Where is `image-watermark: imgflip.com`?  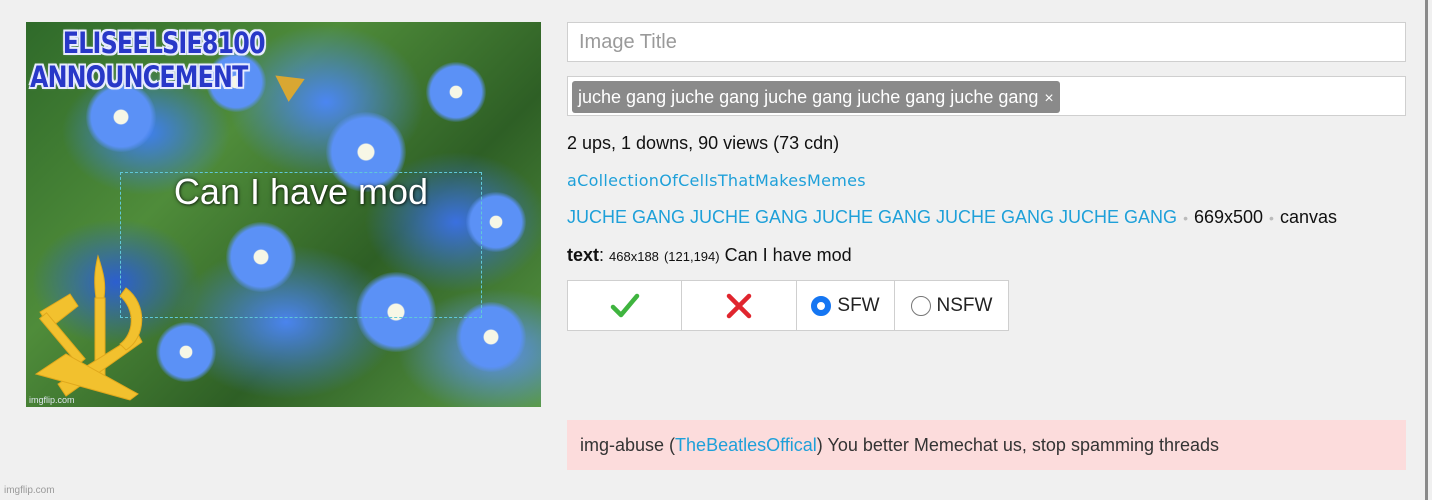
image-watermark: imgflip.com is located at coordinates (52, 400).